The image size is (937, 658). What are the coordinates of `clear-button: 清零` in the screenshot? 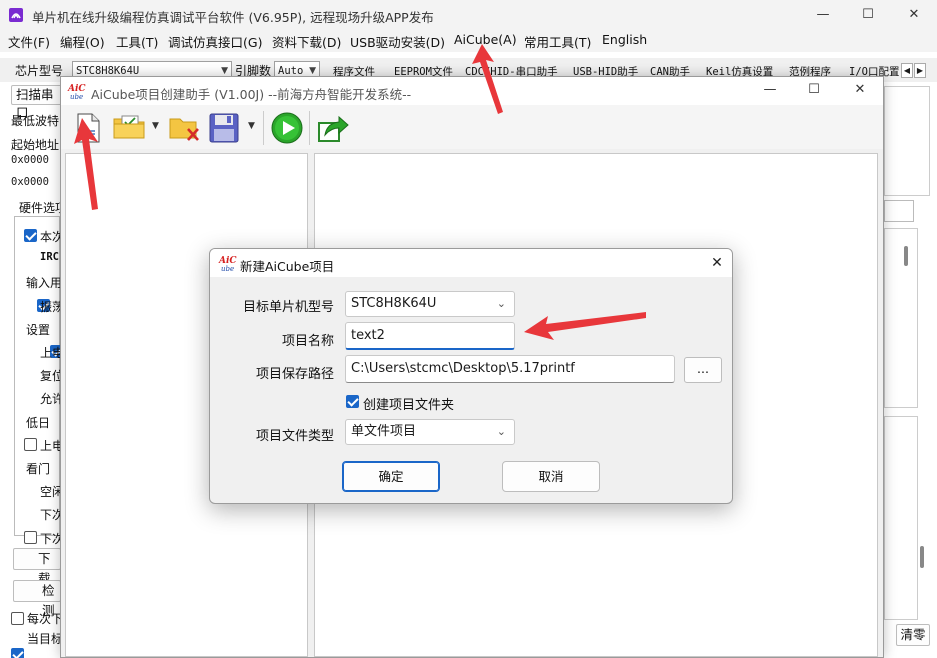 It's located at (913, 635).